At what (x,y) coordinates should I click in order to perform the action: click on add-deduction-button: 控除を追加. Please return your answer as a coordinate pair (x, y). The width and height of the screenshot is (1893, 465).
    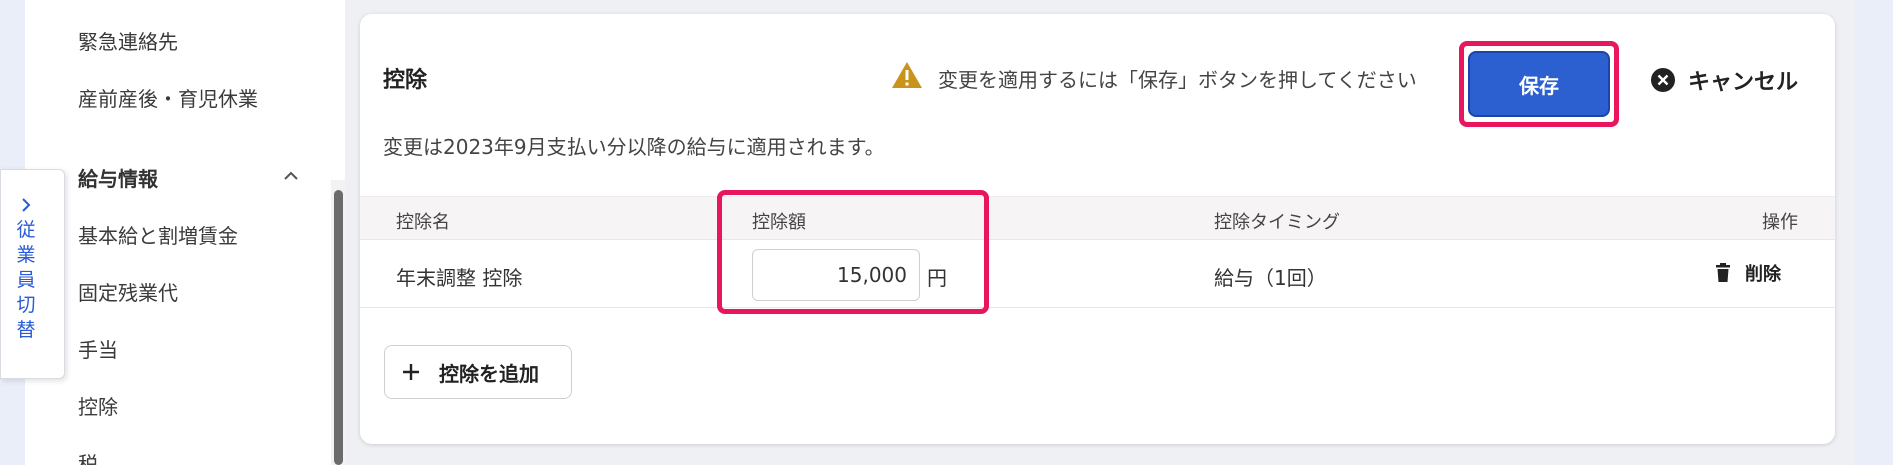
    Looking at the image, I should click on (478, 372).